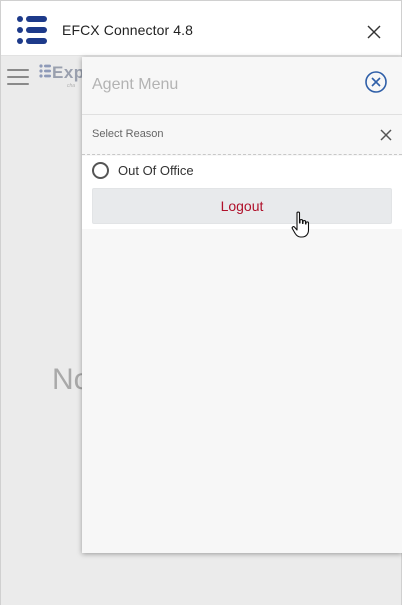 This screenshot has width=402, height=605. What do you see at coordinates (100, 170) in the screenshot?
I see `radio-button` at bounding box center [100, 170].